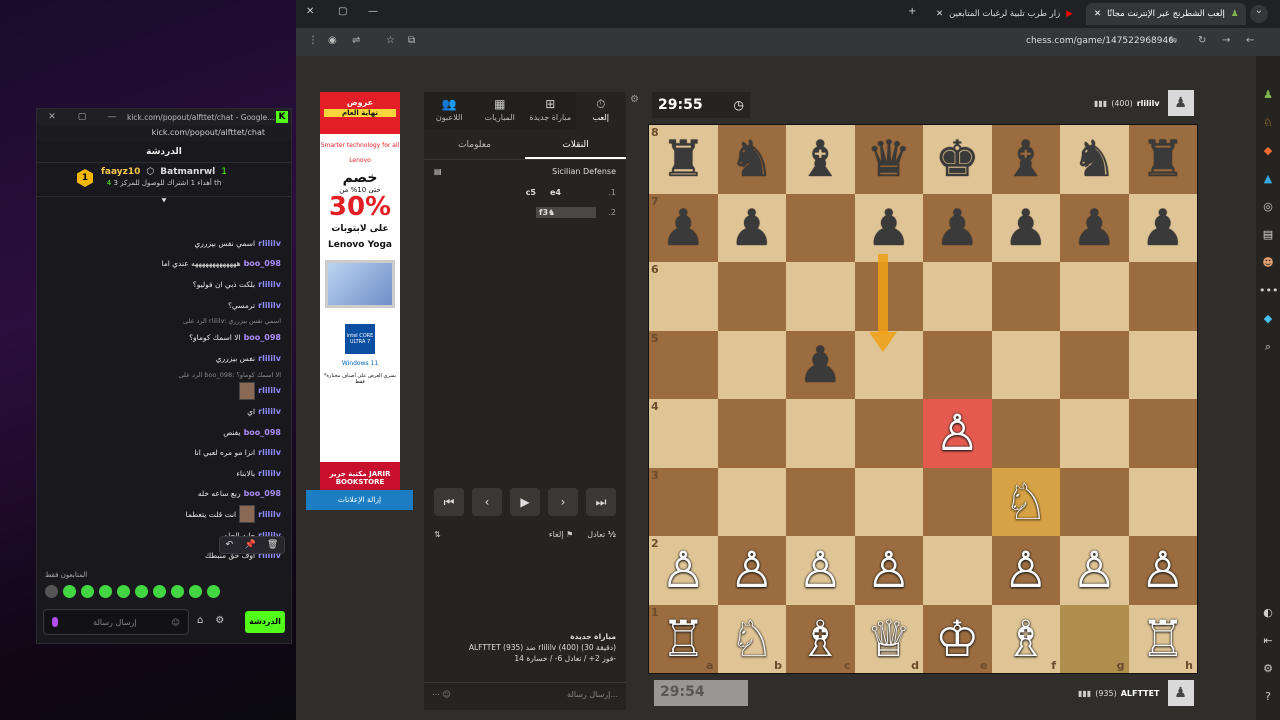 The width and height of the screenshot is (1280, 720). Describe the element at coordinates (1268, 347) in the screenshot. I see `search-icon: ⌕` at that location.